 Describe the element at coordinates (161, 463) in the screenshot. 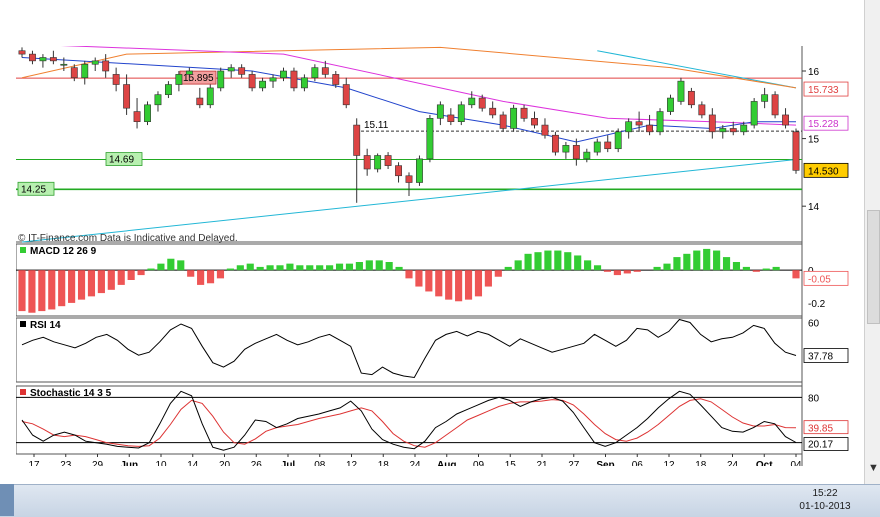

I see `x-tick-label: 10` at that location.